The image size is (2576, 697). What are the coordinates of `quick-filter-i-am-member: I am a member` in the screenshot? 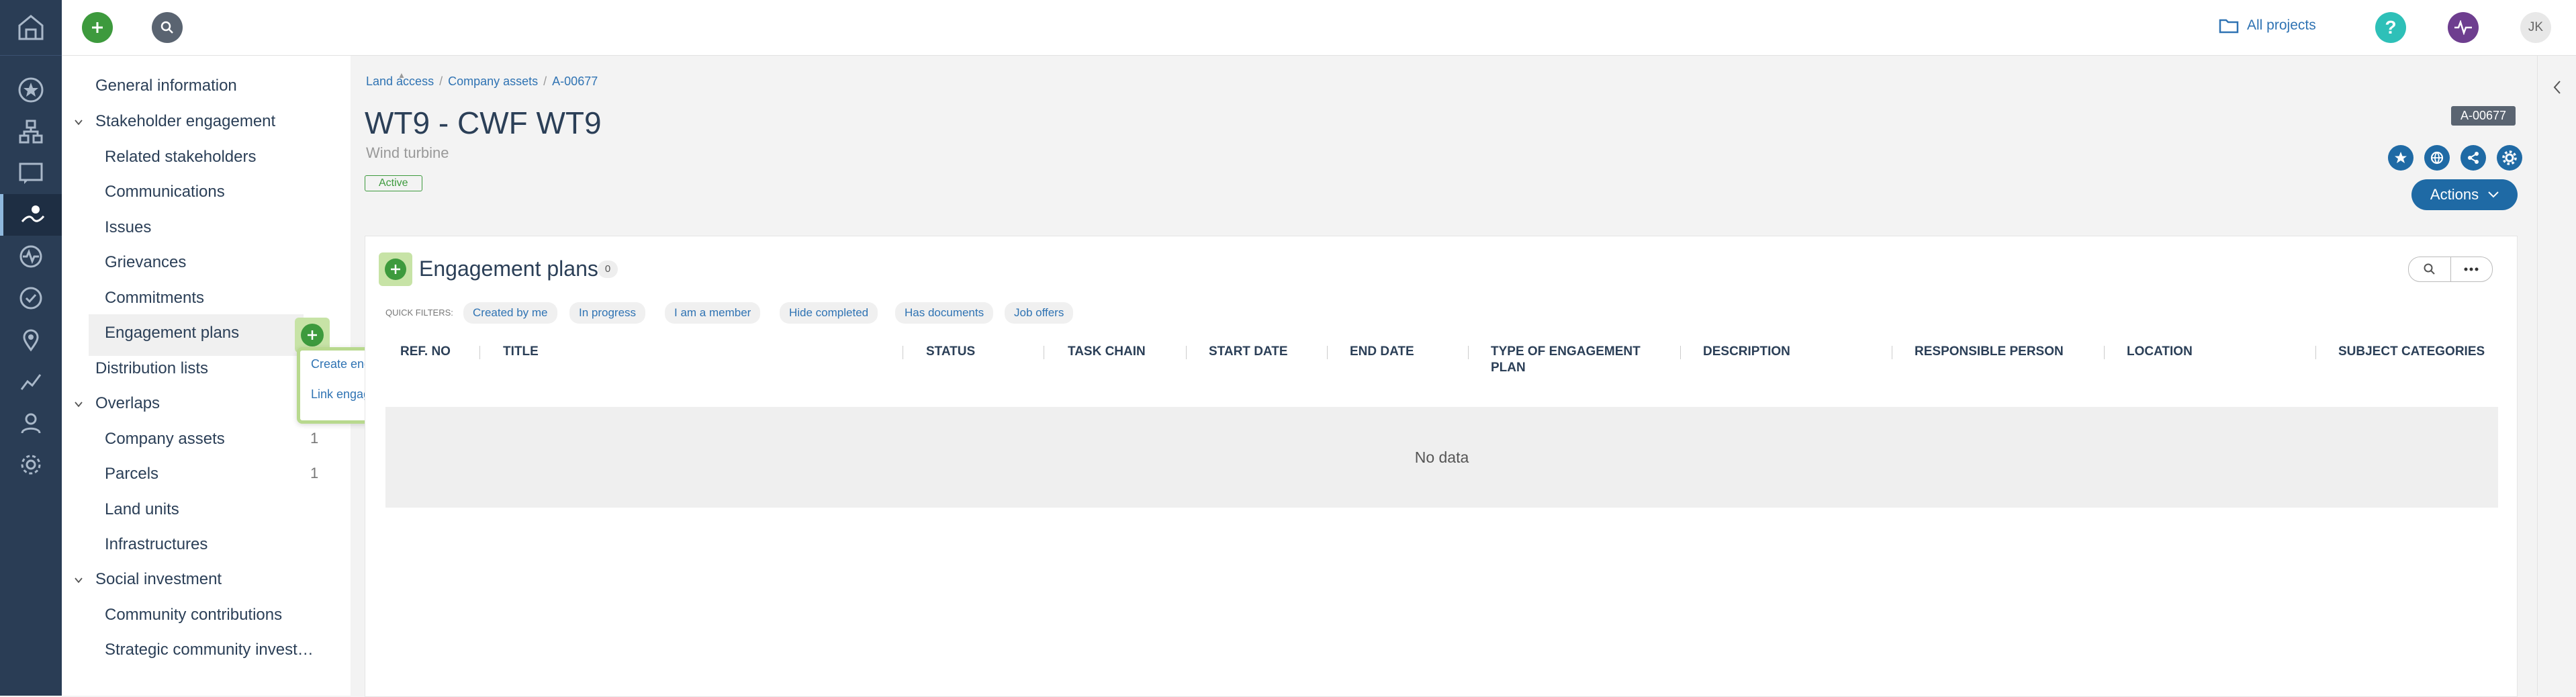 It's located at (713, 313).